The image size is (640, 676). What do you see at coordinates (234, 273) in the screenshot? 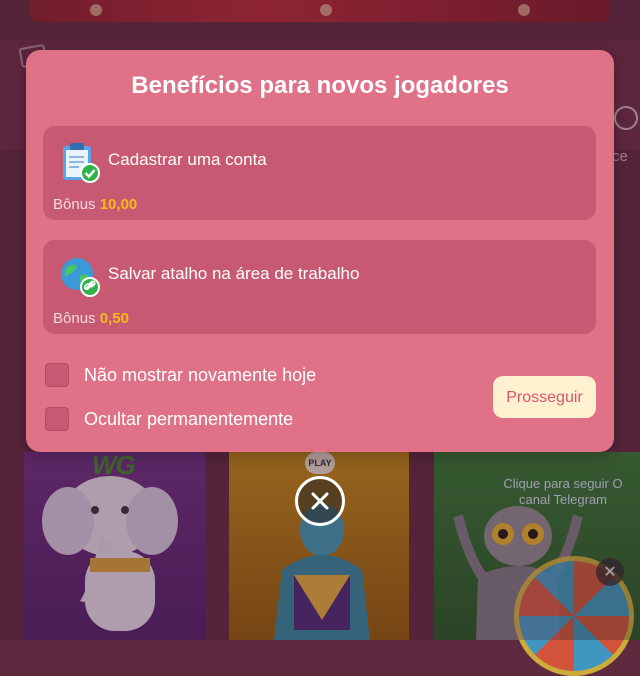
I see `task-label: Salvar atalho na área de trabalho` at bounding box center [234, 273].